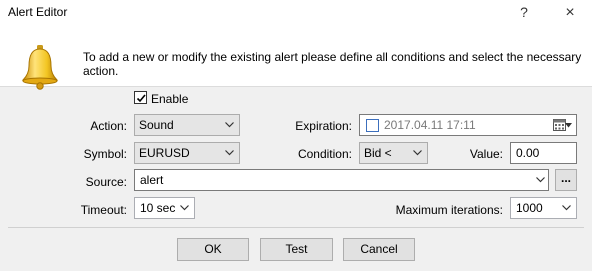 This screenshot has height=271, width=592. Describe the element at coordinates (38, 12) in the screenshot. I see `window-title: Alert Editor` at that location.